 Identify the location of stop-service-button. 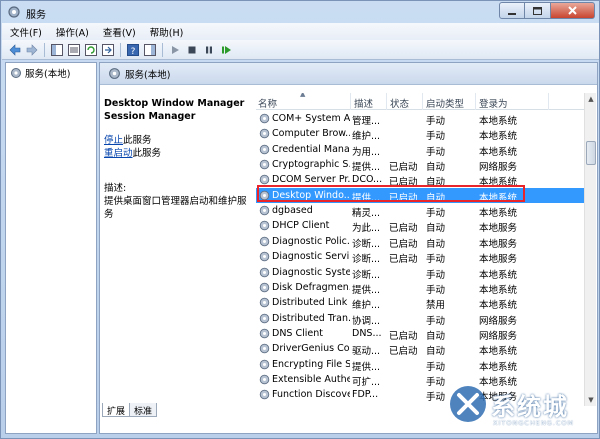
(192, 50).